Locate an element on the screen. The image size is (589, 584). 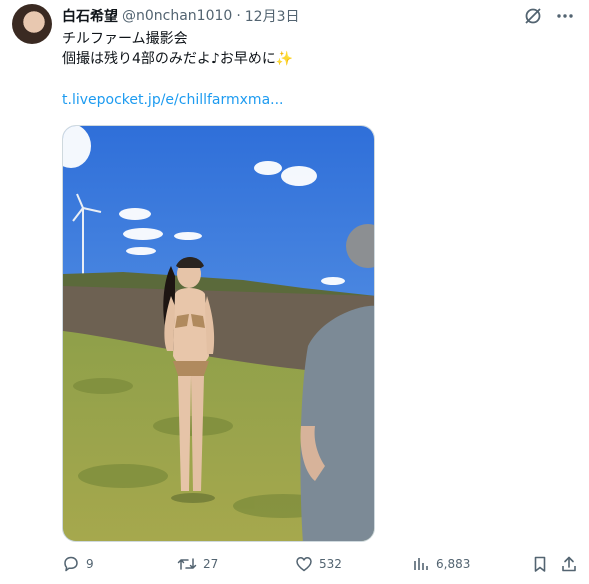
reply-icon is located at coordinates (74, 564).